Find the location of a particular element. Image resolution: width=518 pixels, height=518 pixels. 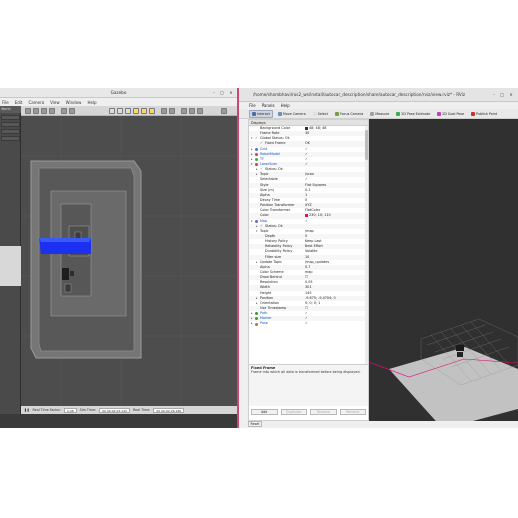

sim-time-value: 00 00:02:23.120 is located at coordinates (115, 410).